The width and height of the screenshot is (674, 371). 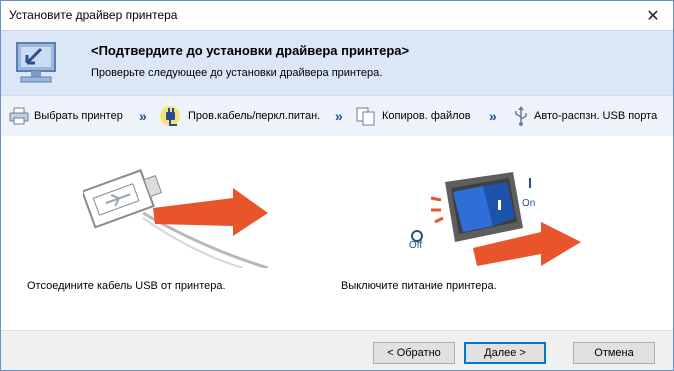 I want to click on step-select-printer: Выбрать принтер, so click(x=66, y=116).